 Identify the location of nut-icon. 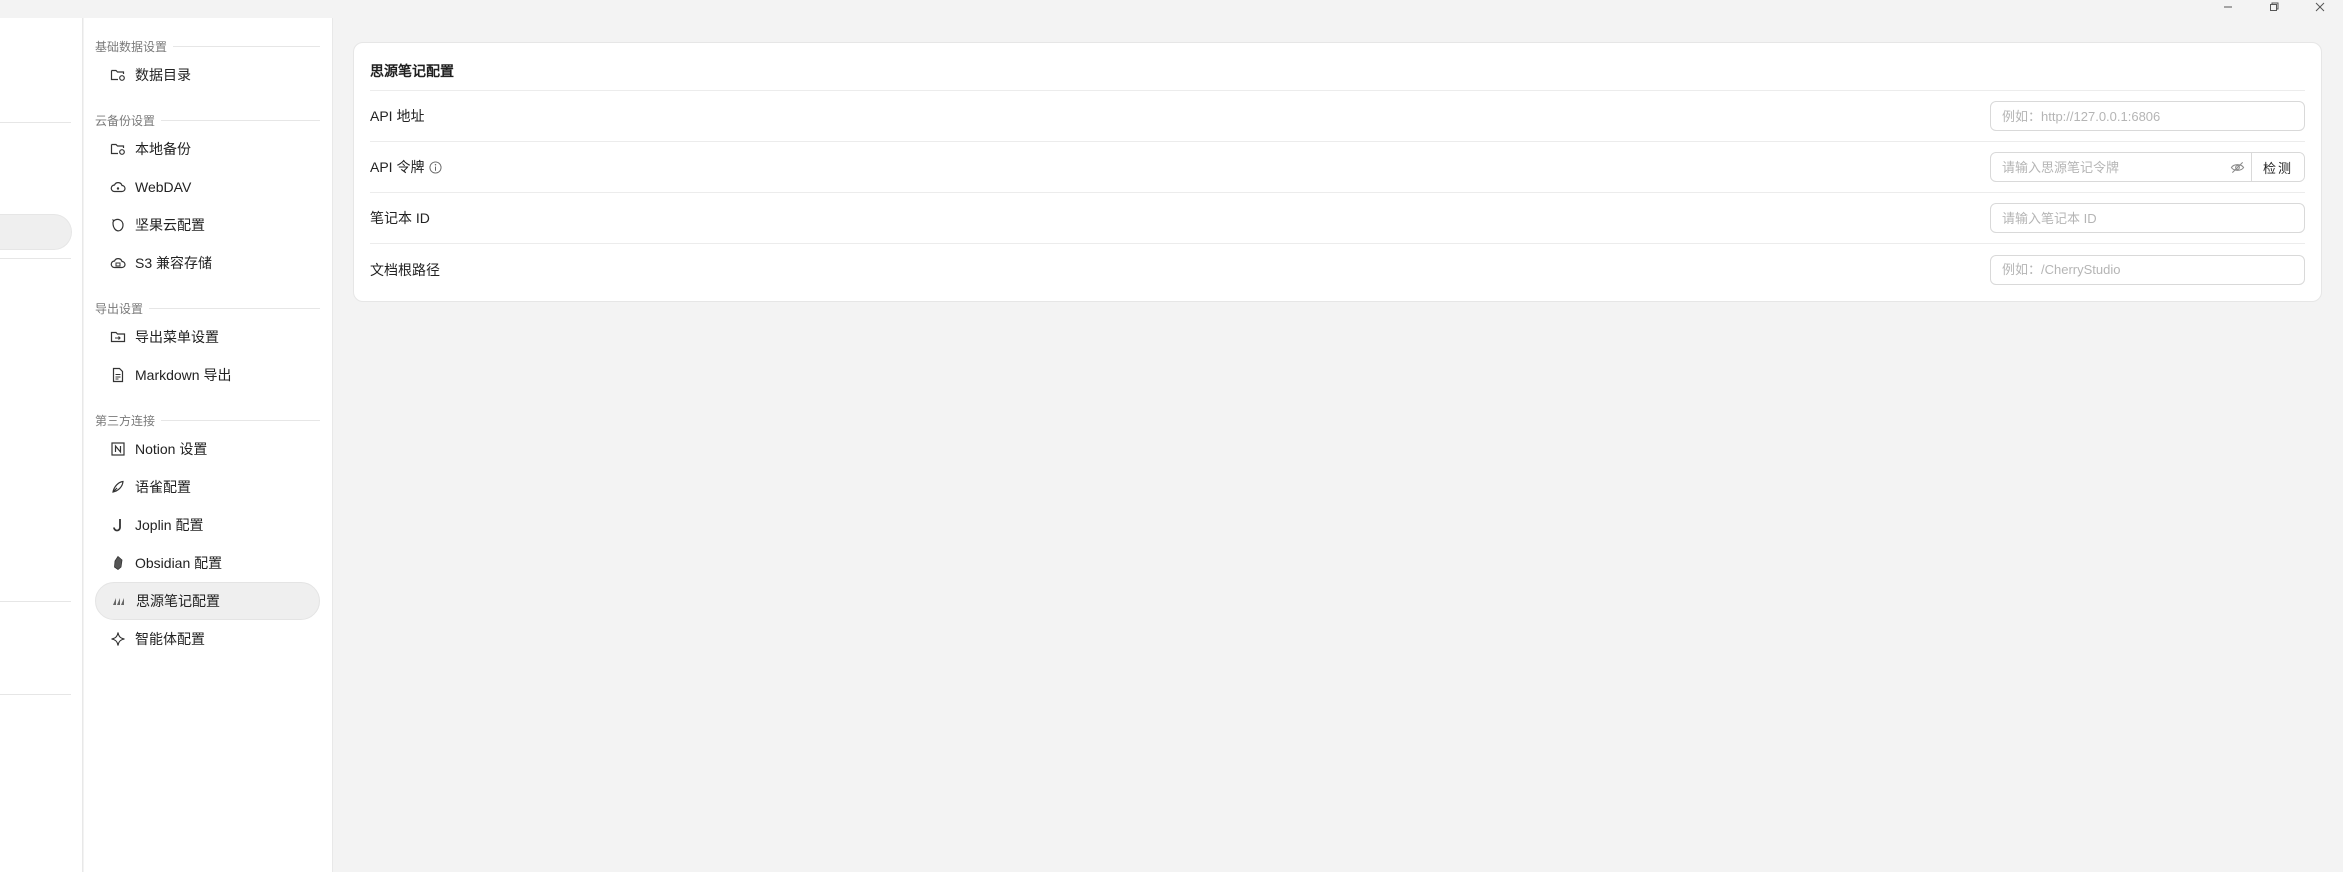
(118, 225).